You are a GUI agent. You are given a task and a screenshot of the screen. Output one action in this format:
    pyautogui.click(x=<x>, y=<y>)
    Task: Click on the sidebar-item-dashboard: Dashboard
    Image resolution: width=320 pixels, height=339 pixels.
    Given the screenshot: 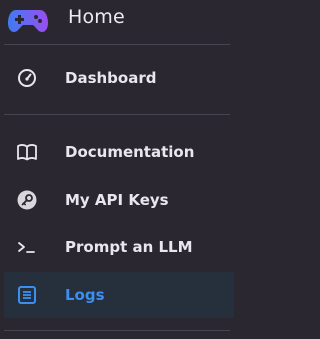 What is the action you would take?
    pyautogui.click(x=119, y=78)
    